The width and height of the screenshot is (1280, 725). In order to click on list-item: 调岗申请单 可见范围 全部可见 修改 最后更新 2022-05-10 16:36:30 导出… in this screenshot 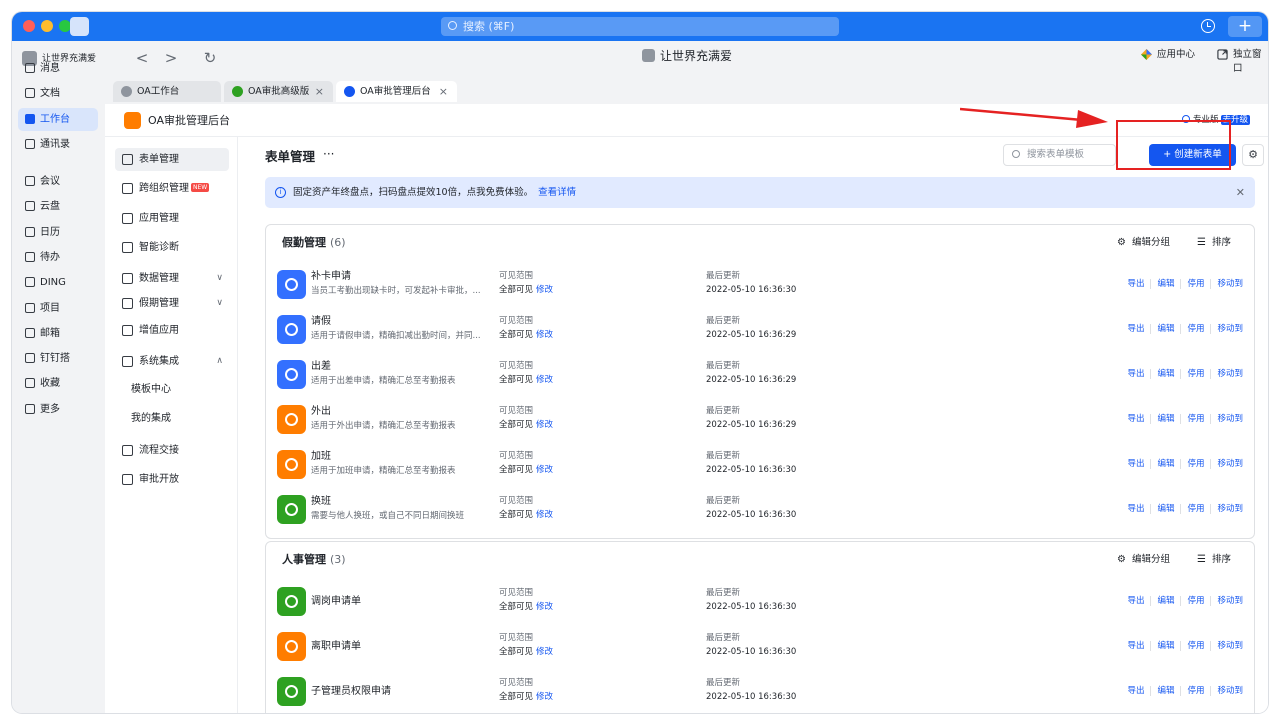, I will do `click(760, 601)`.